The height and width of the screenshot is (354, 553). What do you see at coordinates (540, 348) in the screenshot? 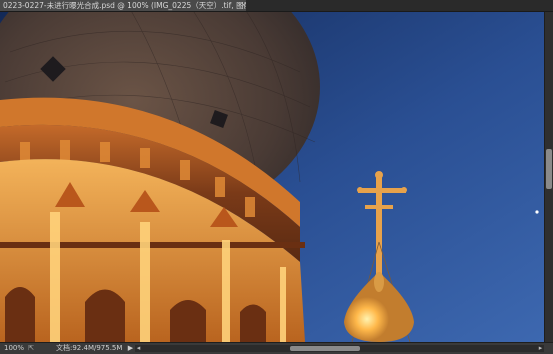
I see `chevron-right-icon: ▸` at bounding box center [540, 348].